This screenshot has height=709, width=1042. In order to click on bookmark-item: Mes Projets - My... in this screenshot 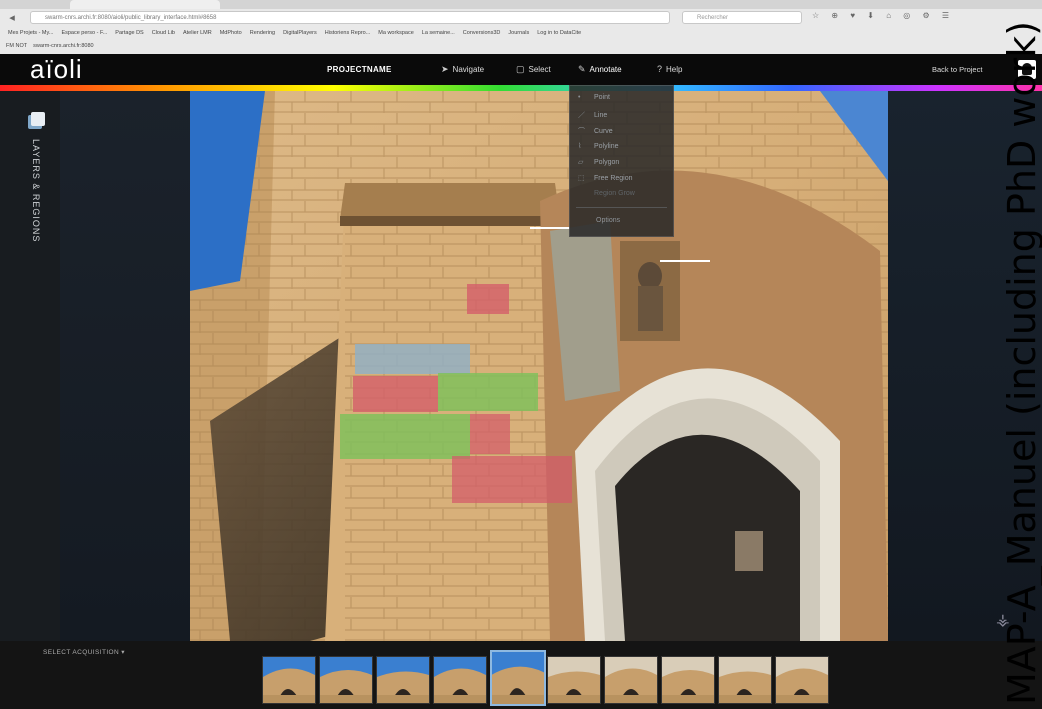, I will do `click(30, 33)`.